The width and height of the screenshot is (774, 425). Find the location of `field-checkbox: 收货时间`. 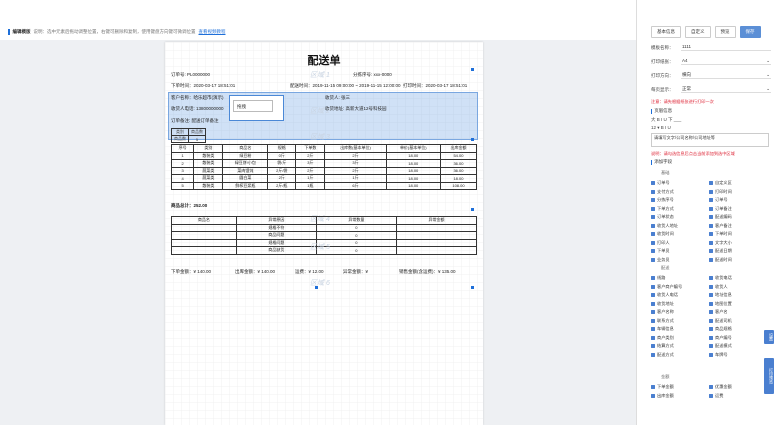

field-checkbox: 收货时间 is located at coordinates (680, 234).